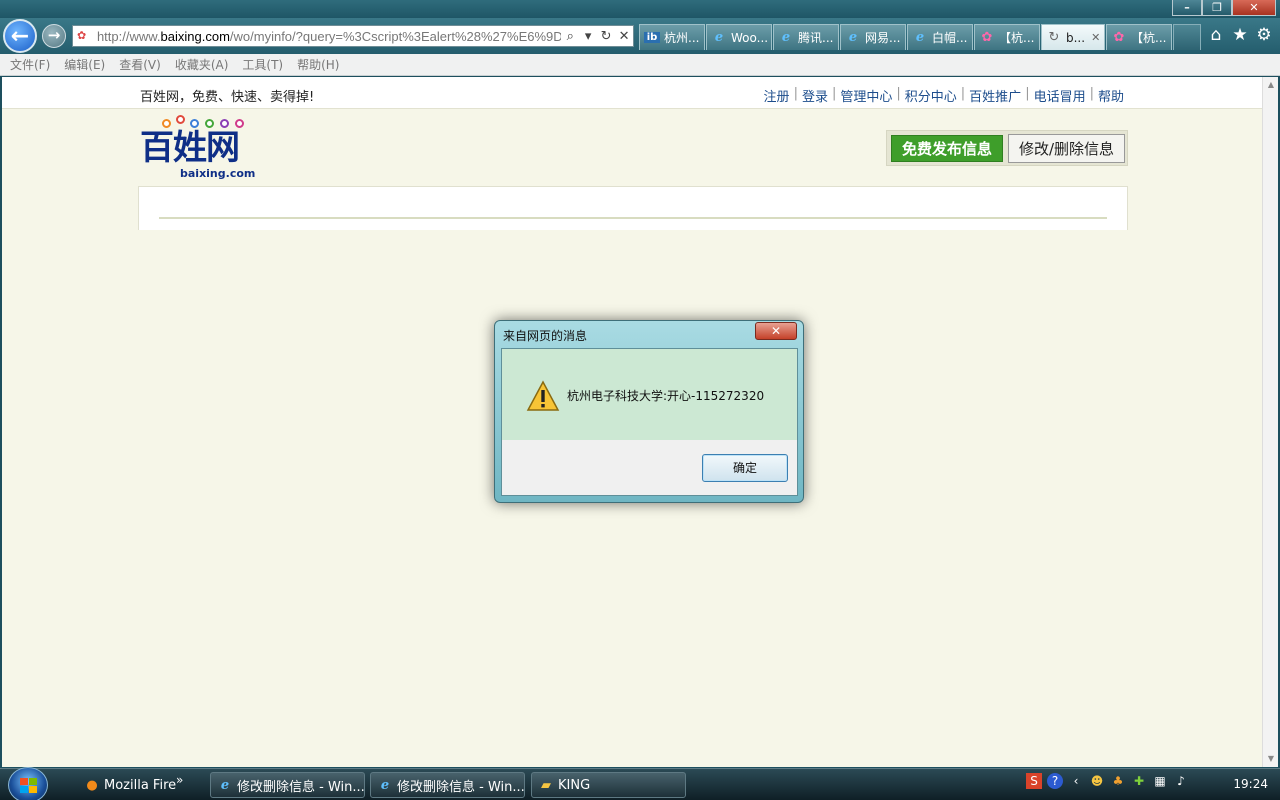  I want to click on top-link: 百姓推广, so click(995, 95).